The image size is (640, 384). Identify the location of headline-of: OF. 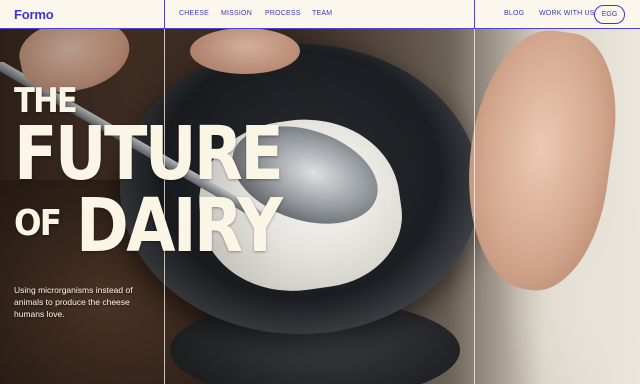
(38, 223).